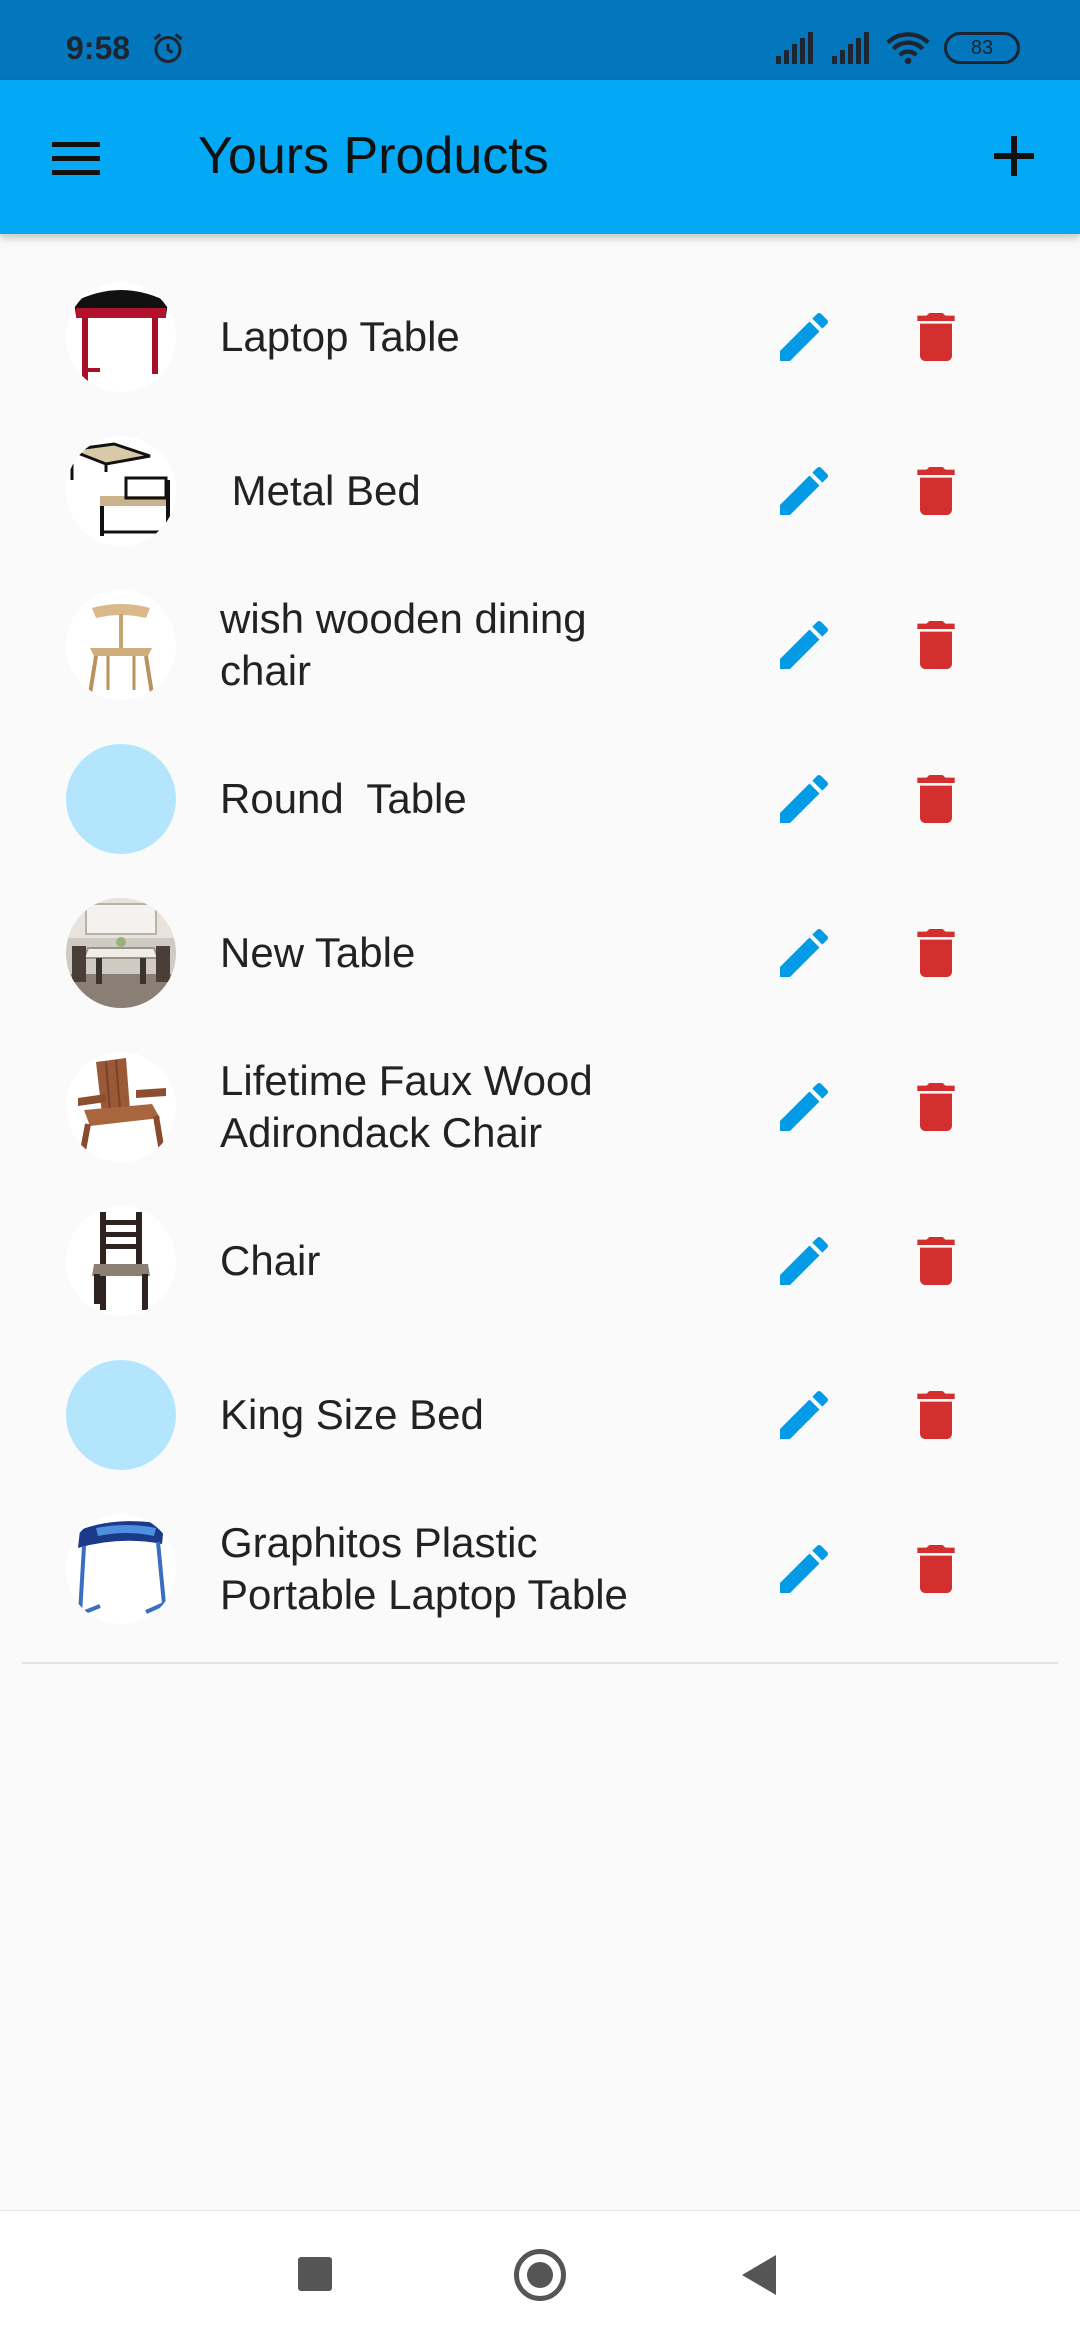 The height and width of the screenshot is (2340, 1080). I want to click on list-divider, so click(540, 1663).